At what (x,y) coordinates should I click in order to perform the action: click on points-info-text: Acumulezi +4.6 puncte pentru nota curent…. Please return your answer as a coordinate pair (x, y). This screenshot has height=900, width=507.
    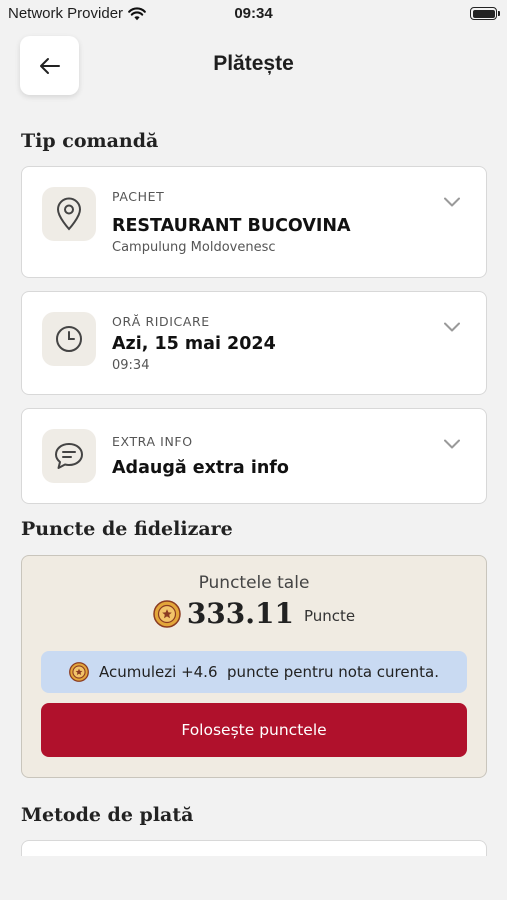
    Looking at the image, I should click on (269, 672).